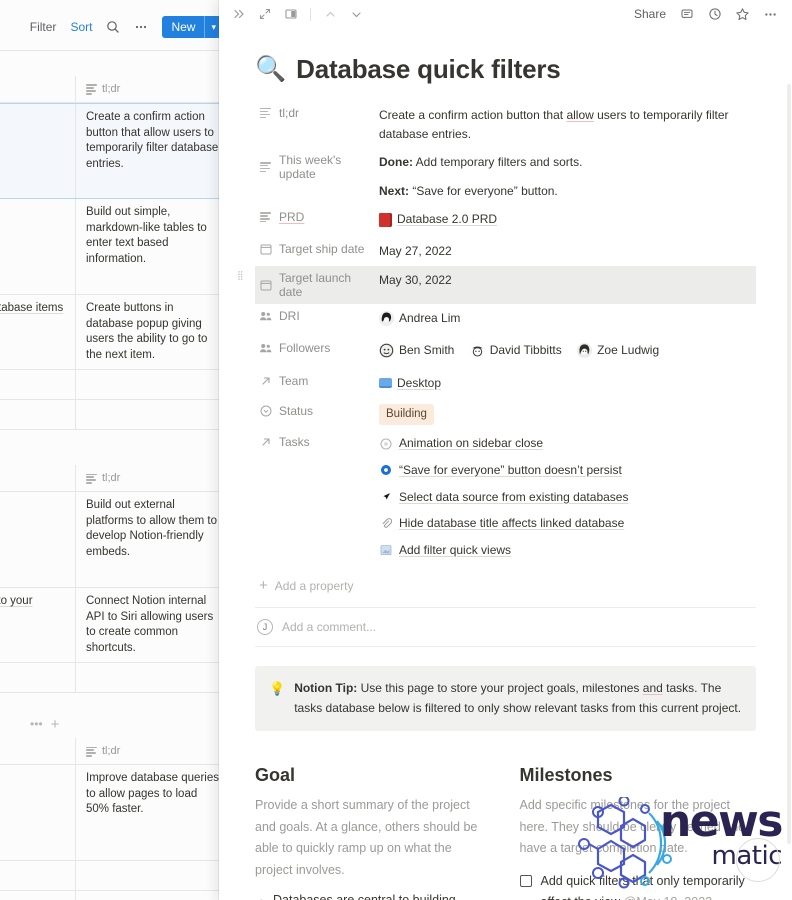 The image size is (792, 900). What do you see at coordinates (564, 251) in the screenshot?
I see `property-value: May 27, 2022` at bounding box center [564, 251].